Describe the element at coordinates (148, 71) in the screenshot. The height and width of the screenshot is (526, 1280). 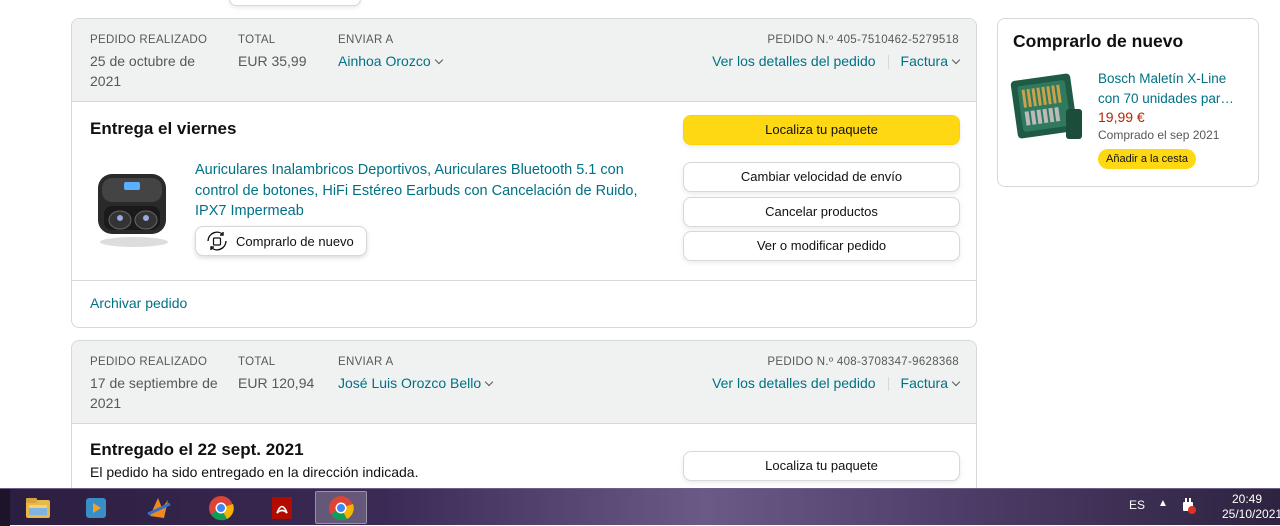
I see `order-placed-date: 25 de octubre de 2021` at that location.